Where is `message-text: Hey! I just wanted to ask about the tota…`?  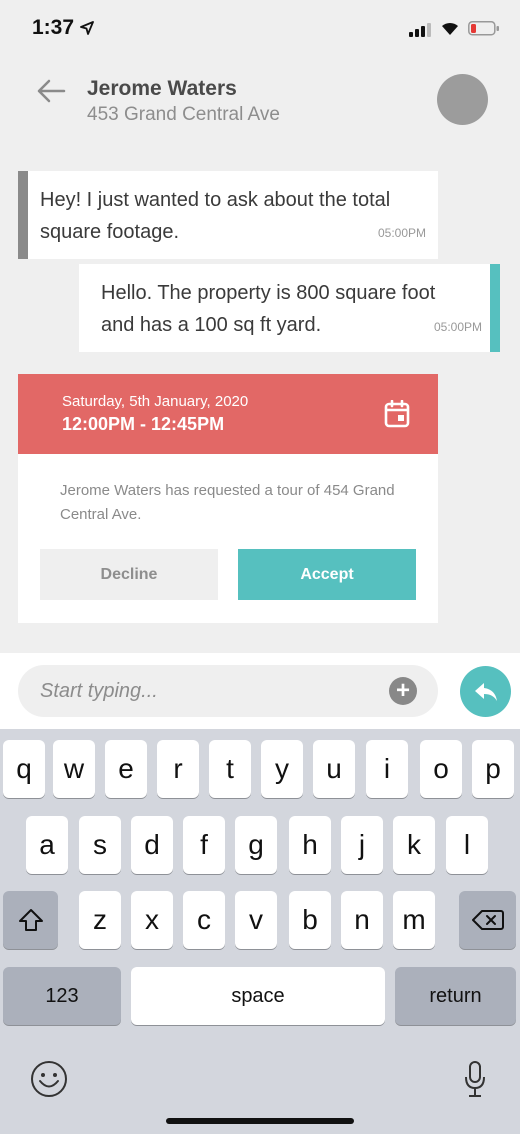
message-text: Hey! I just wanted to ask about the tota… is located at coordinates (215, 216).